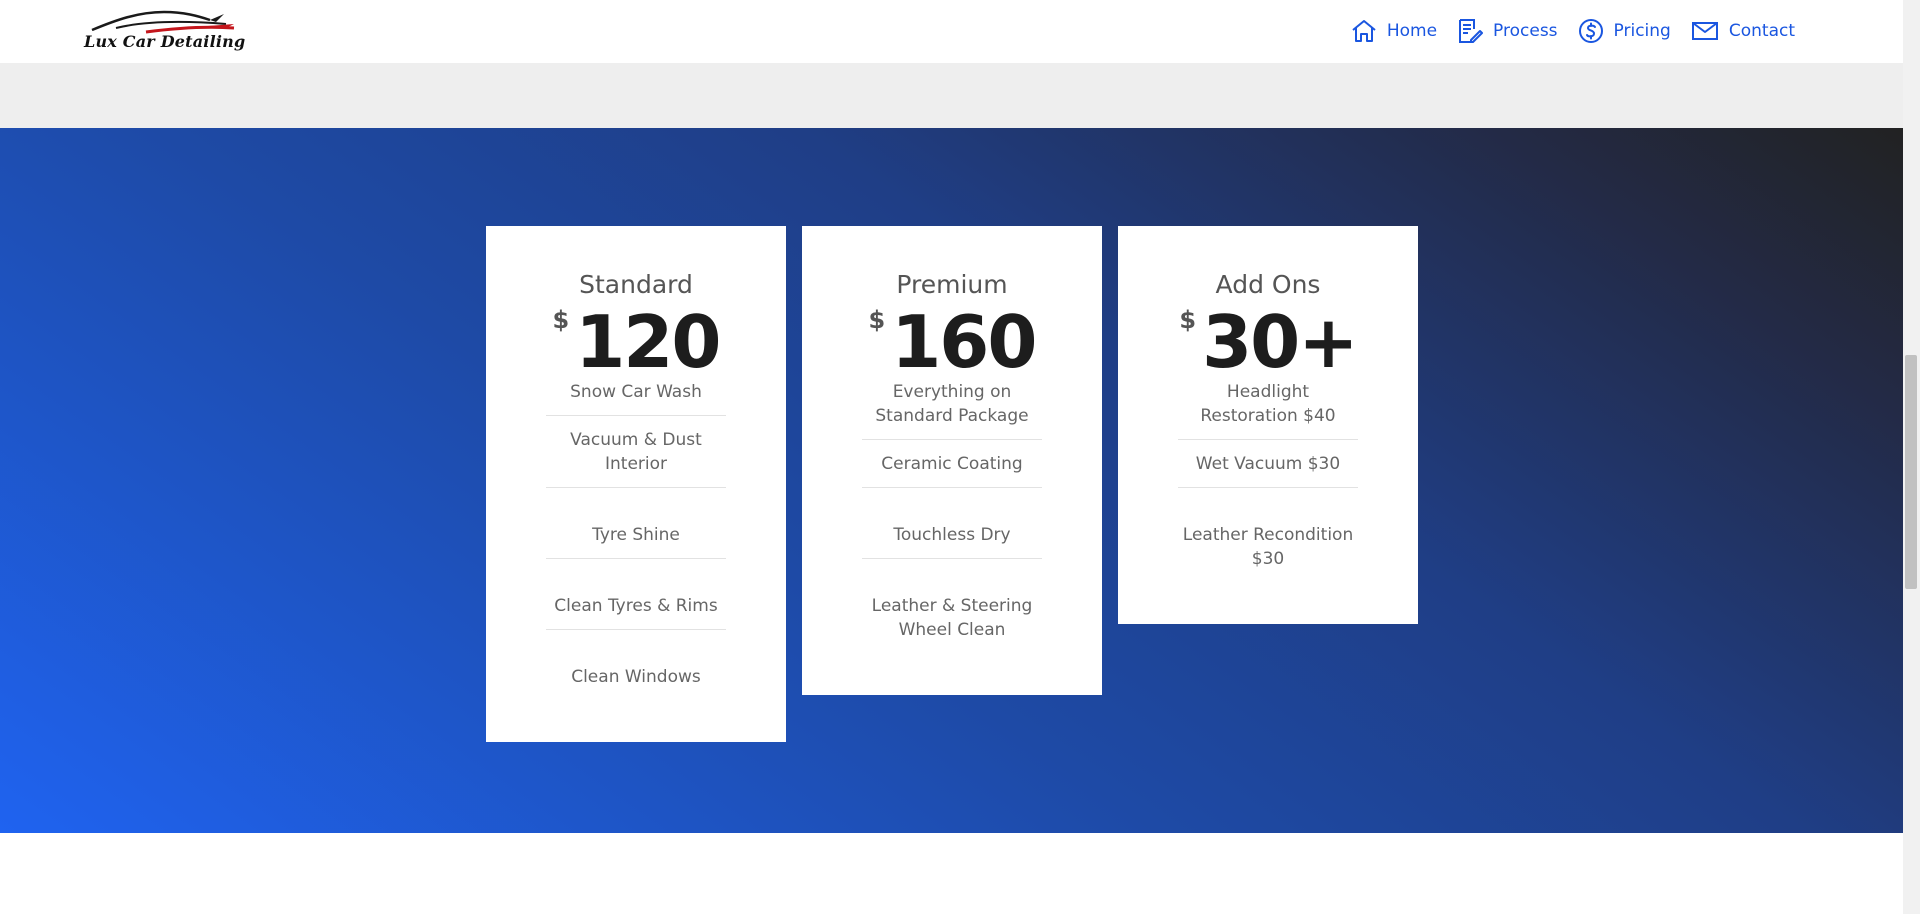 The width and height of the screenshot is (1920, 914). I want to click on logo-text: Lux Car Detailing, so click(165, 41).